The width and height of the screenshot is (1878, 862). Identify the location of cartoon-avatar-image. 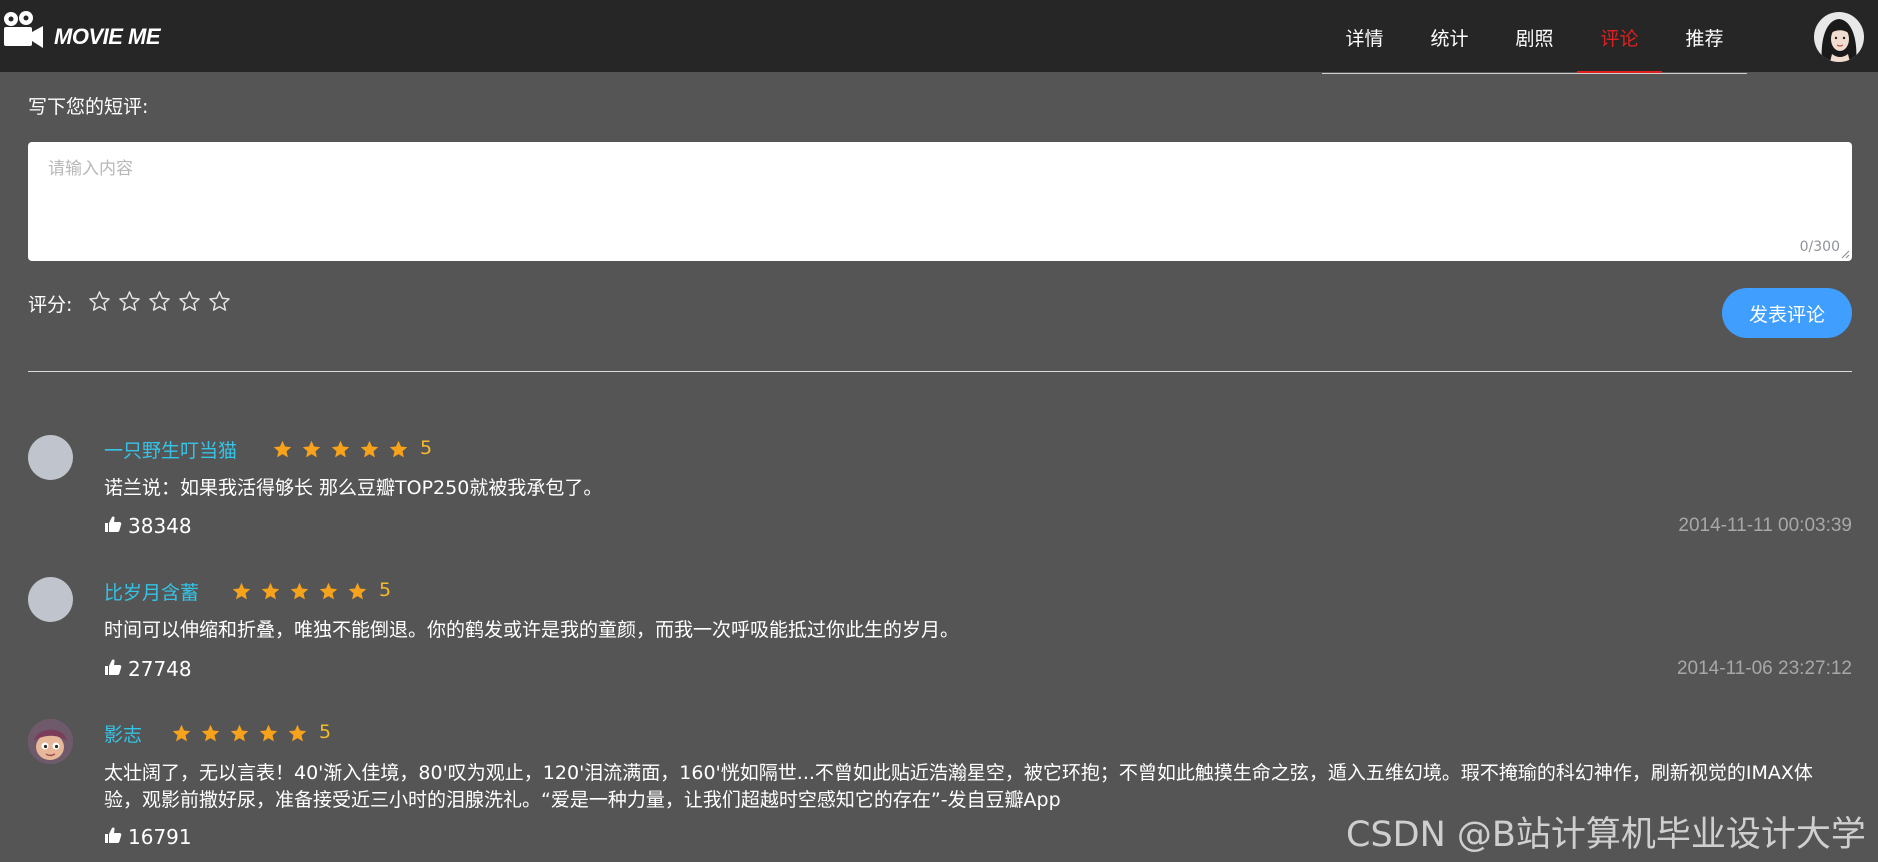
(50, 741).